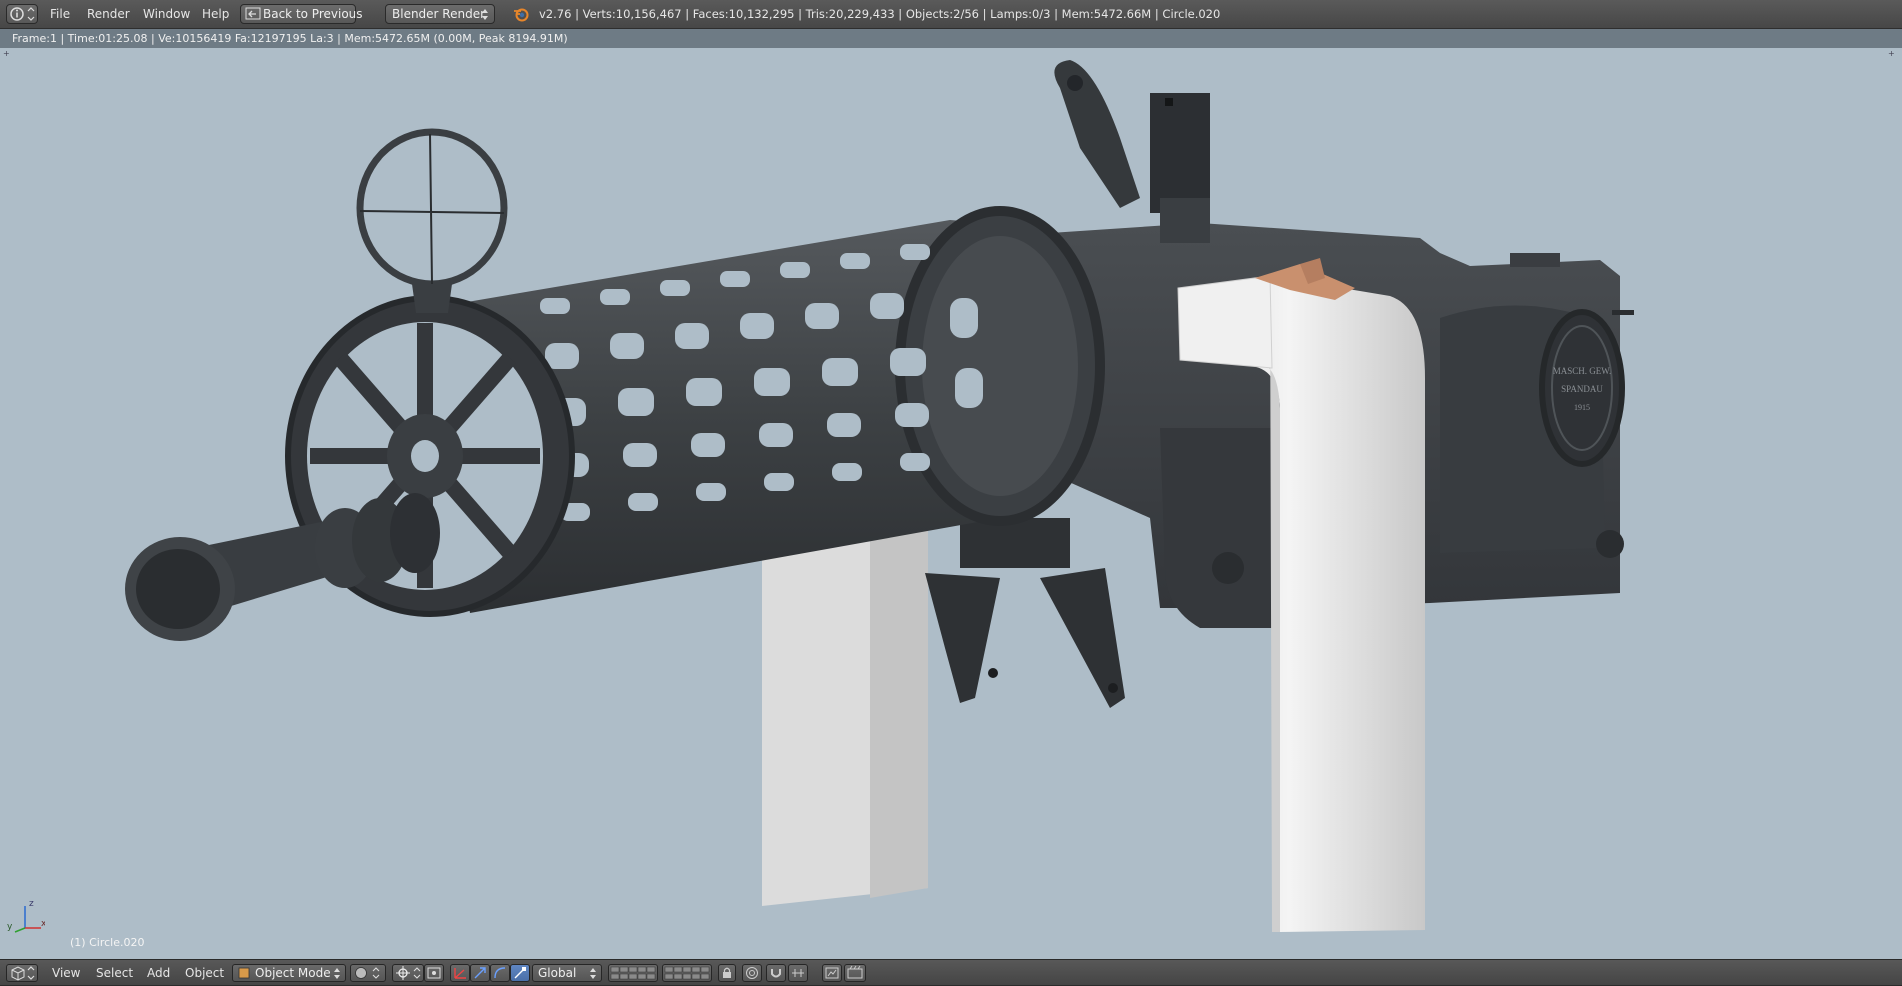 This screenshot has width=1902, height=986. Describe the element at coordinates (158, 973) in the screenshot. I see `menu-add: Add` at that location.